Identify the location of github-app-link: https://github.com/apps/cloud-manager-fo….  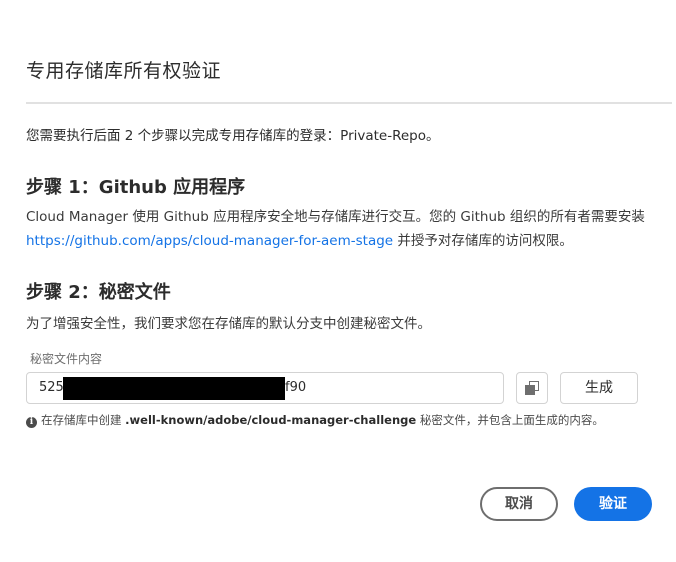
(209, 241).